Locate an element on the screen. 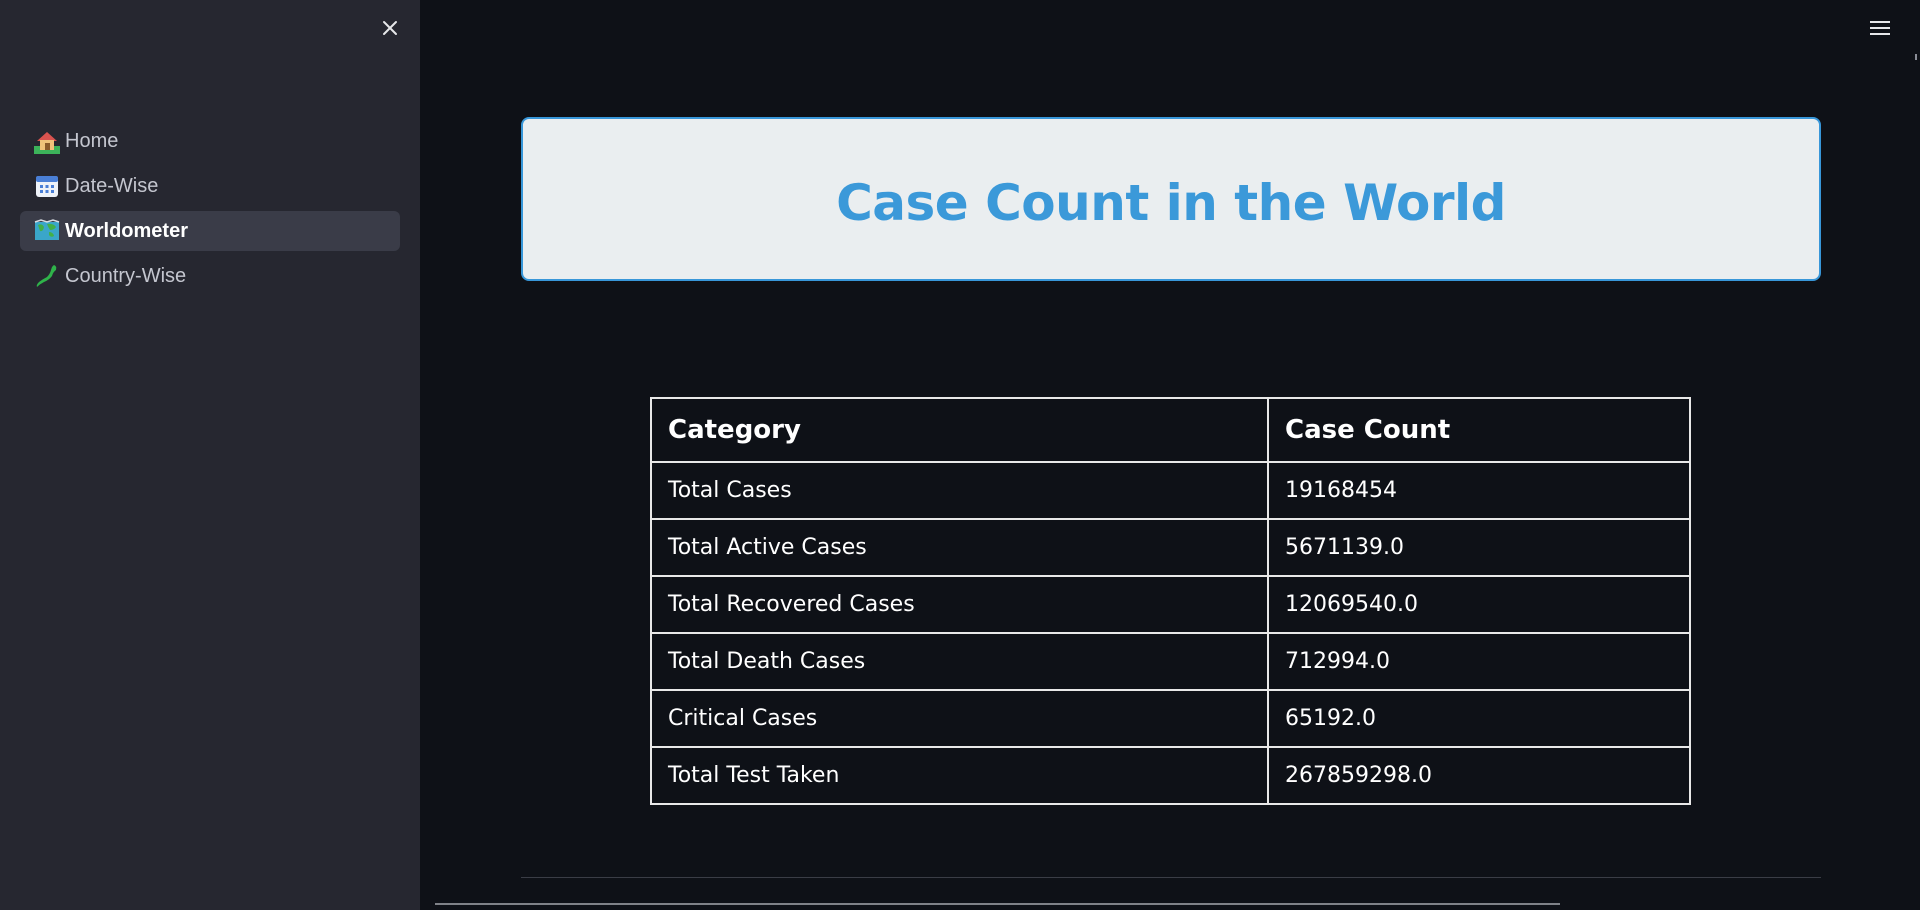 The image size is (1920, 910). section-divider is located at coordinates (1171, 877).